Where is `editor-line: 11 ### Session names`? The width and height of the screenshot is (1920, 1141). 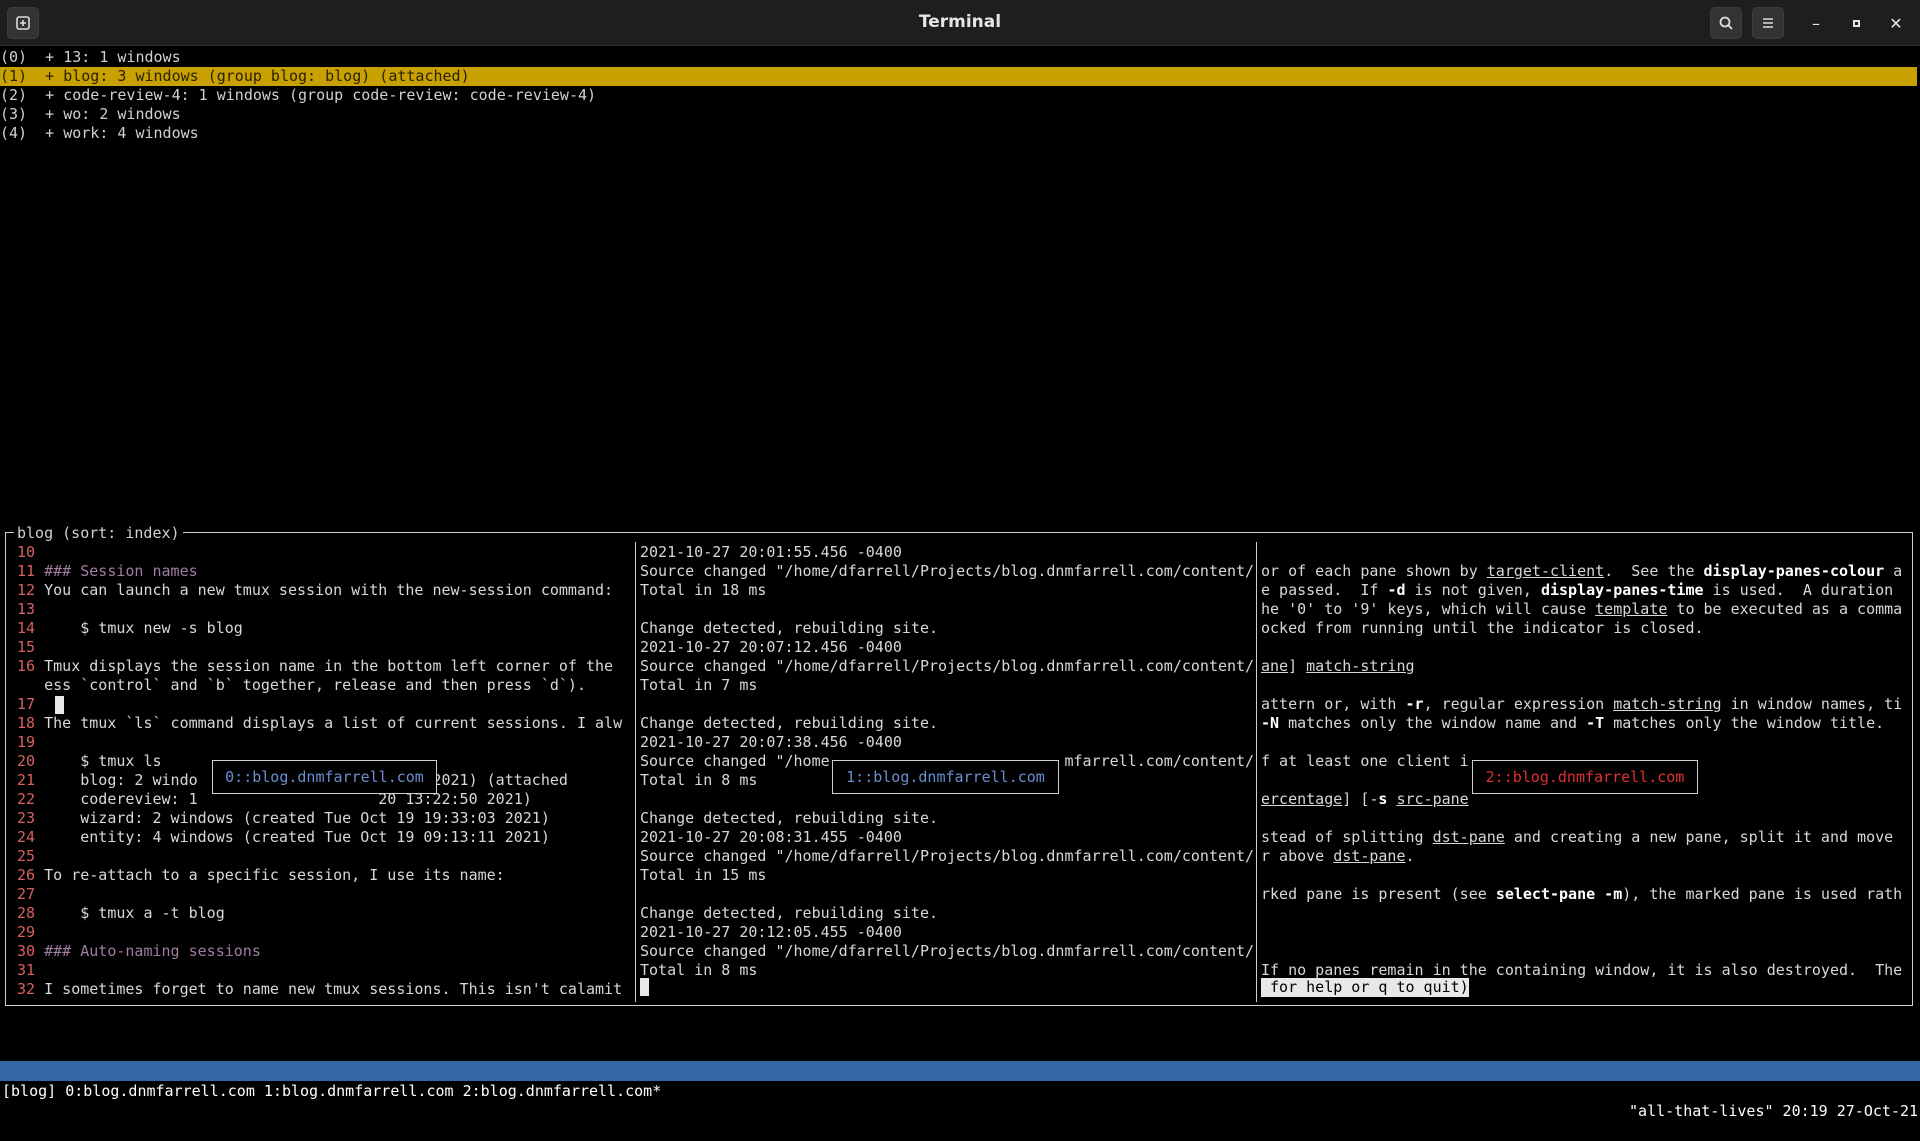 editor-line: 11 ### Session names is located at coordinates (103, 571).